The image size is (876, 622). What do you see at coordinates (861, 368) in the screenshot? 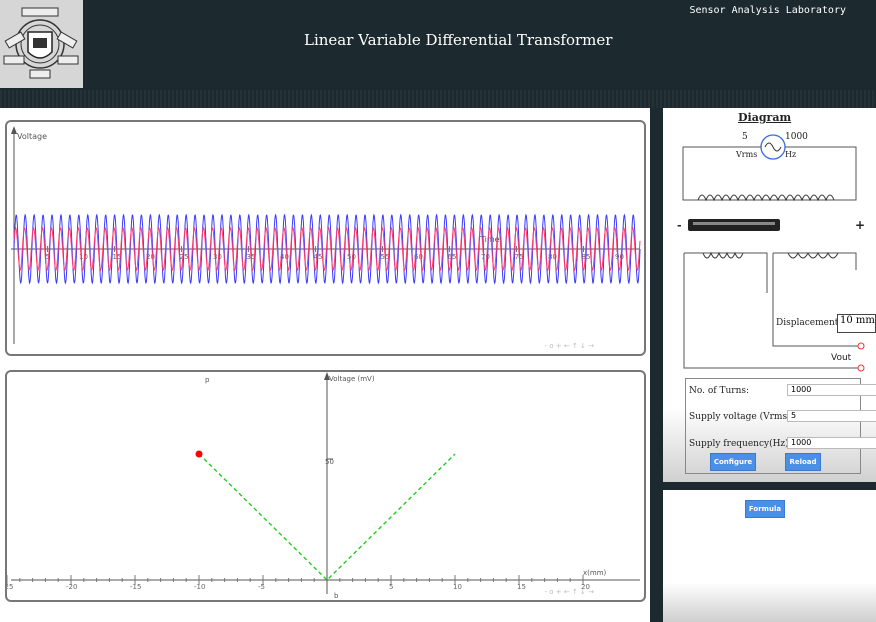
I see `vout-terminal-negative` at bounding box center [861, 368].